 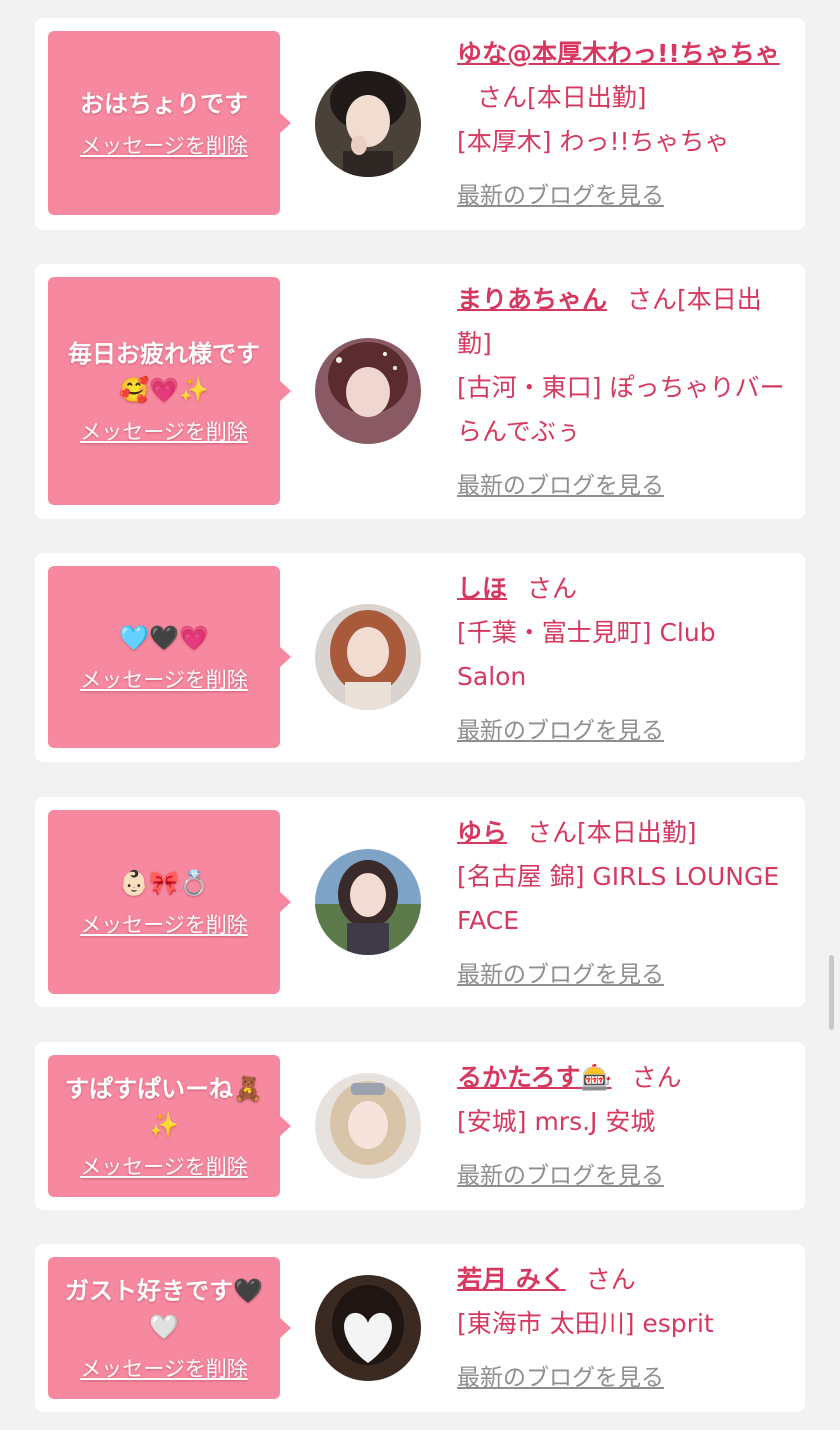 I want to click on message-bubble: 🩵🖤💗 メッセージを削除, so click(x=169, y=657).